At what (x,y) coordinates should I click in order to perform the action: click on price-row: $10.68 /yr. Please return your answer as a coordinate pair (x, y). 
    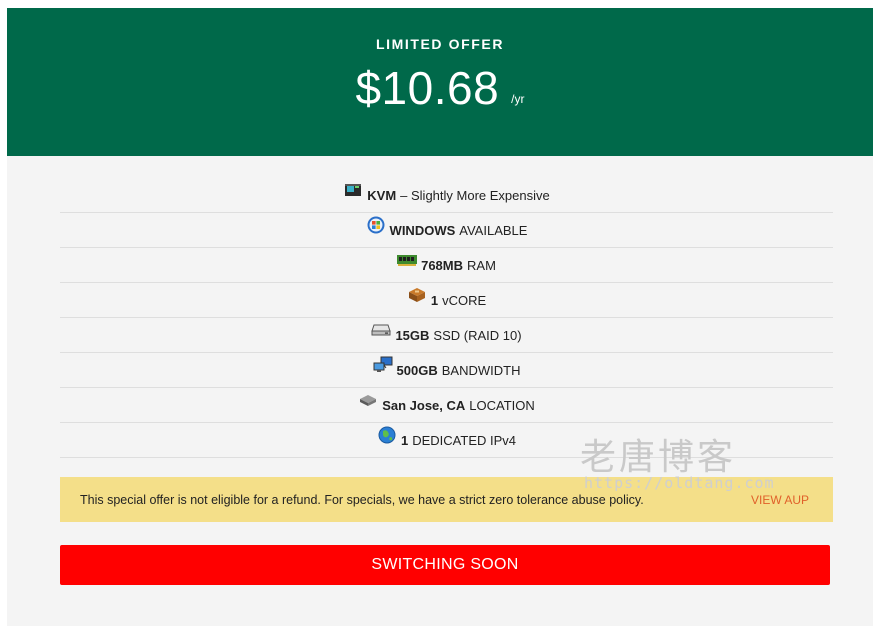
    Looking at the image, I should click on (440, 88).